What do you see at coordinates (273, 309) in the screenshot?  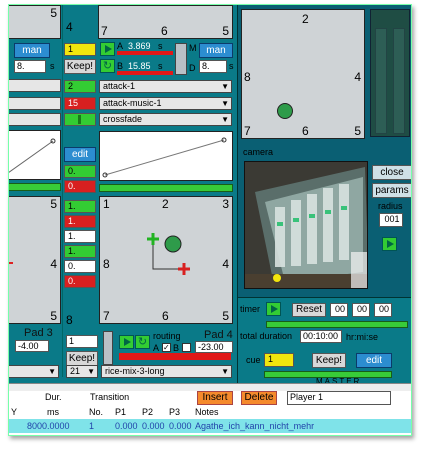 I see `timer-play-button` at bounding box center [273, 309].